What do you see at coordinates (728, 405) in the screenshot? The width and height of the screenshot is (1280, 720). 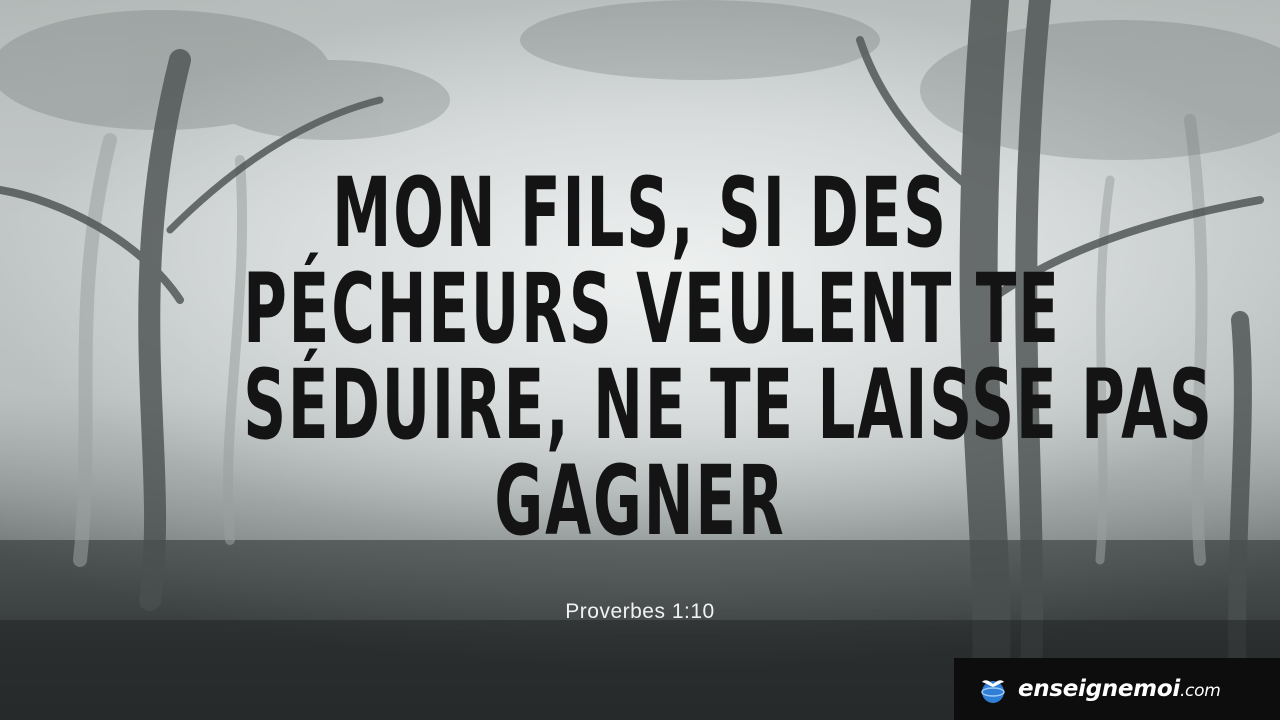 I see `quote-line-3: SÉDUIRE, NE TE LAISSE PAS` at bounding box center [728, 405].